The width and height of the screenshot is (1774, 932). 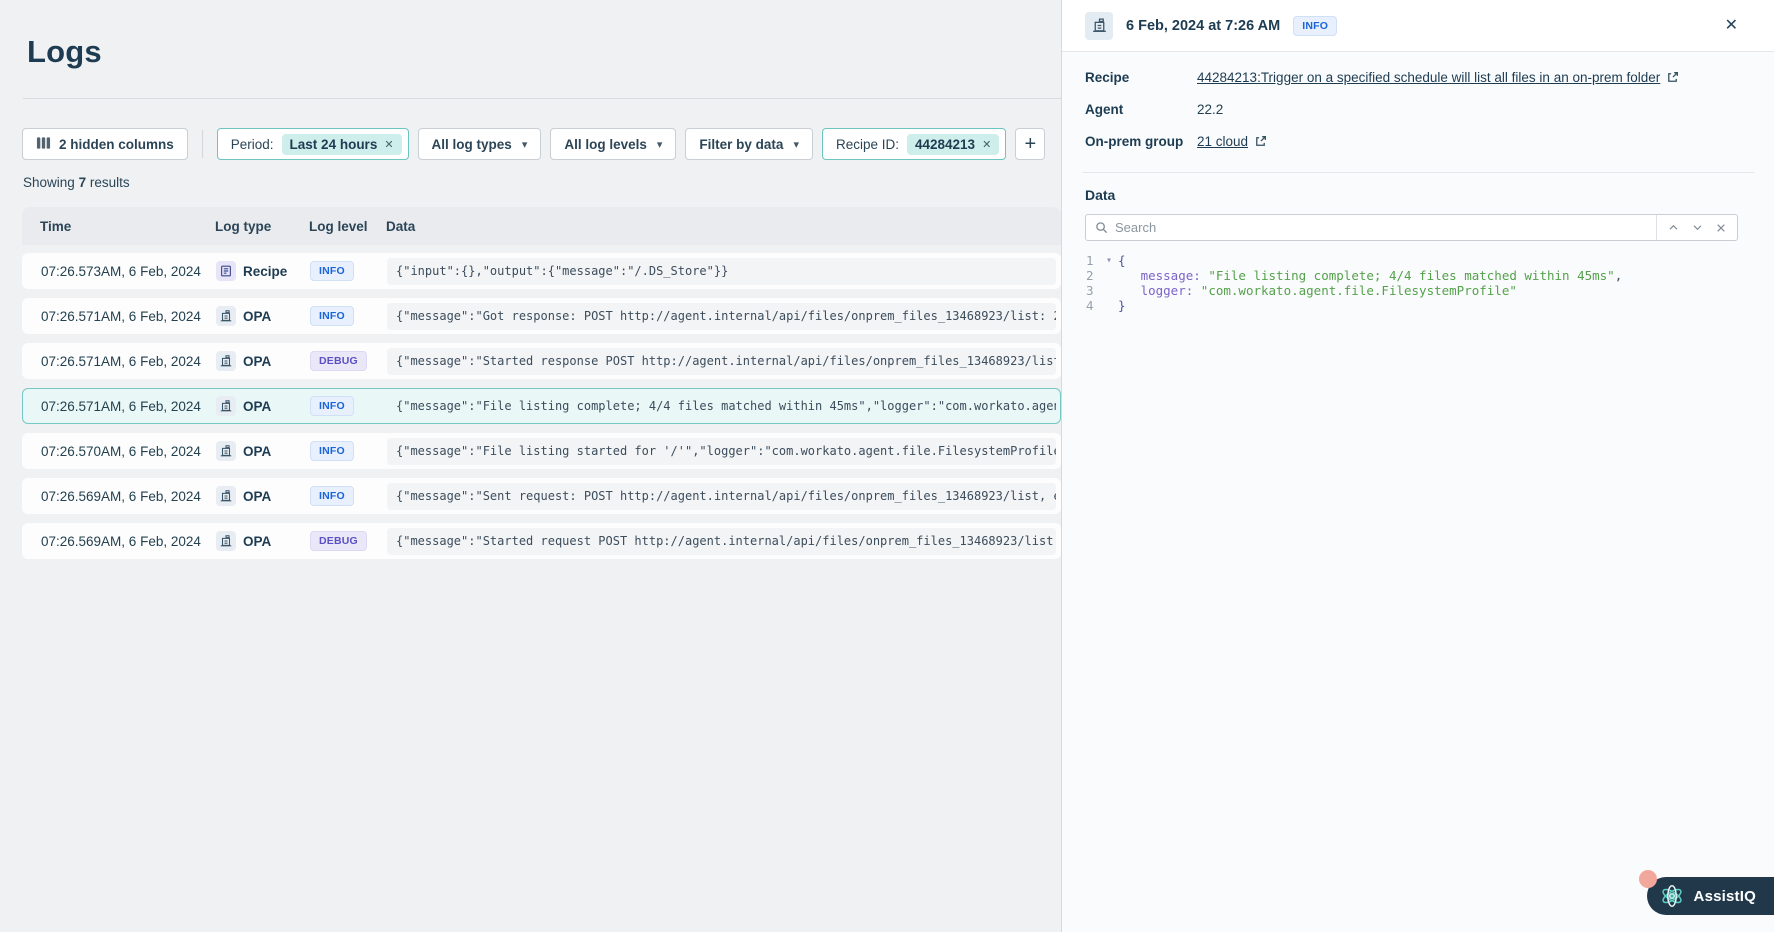 I want to click on row-time: 07:26.570AM, 6 Feb, 2024, so click(x=121, y=451).